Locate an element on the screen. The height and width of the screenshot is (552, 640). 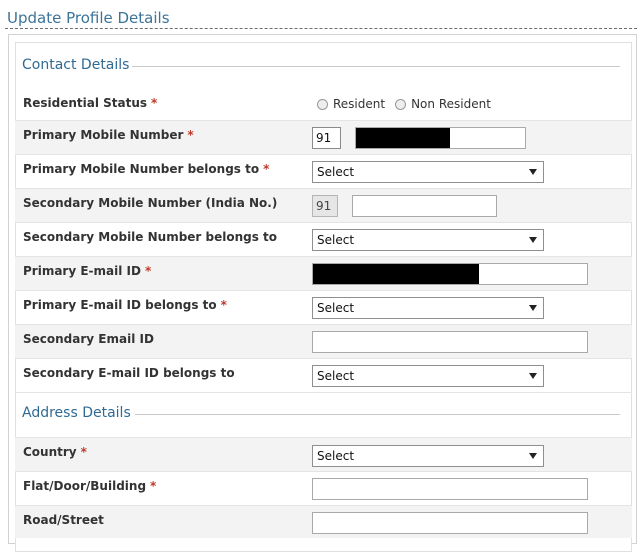
secondary-email-label: Secondary Email ID is located at coordinates (88, 339).